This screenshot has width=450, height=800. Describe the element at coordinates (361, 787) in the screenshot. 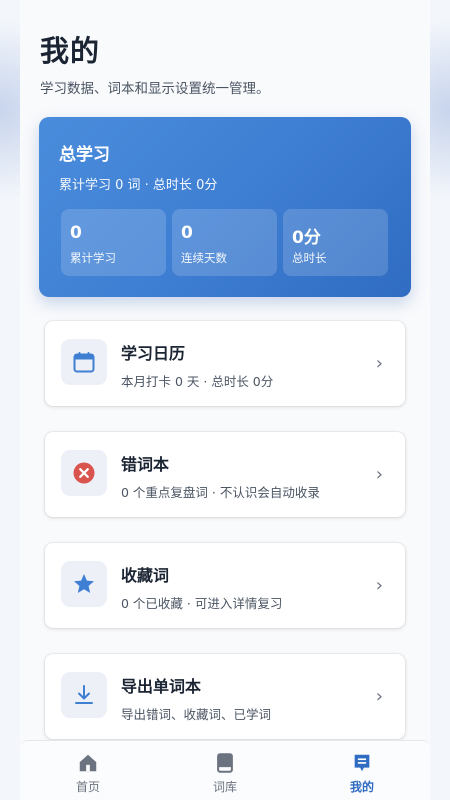

I see `tab-label: 我的` at that location.